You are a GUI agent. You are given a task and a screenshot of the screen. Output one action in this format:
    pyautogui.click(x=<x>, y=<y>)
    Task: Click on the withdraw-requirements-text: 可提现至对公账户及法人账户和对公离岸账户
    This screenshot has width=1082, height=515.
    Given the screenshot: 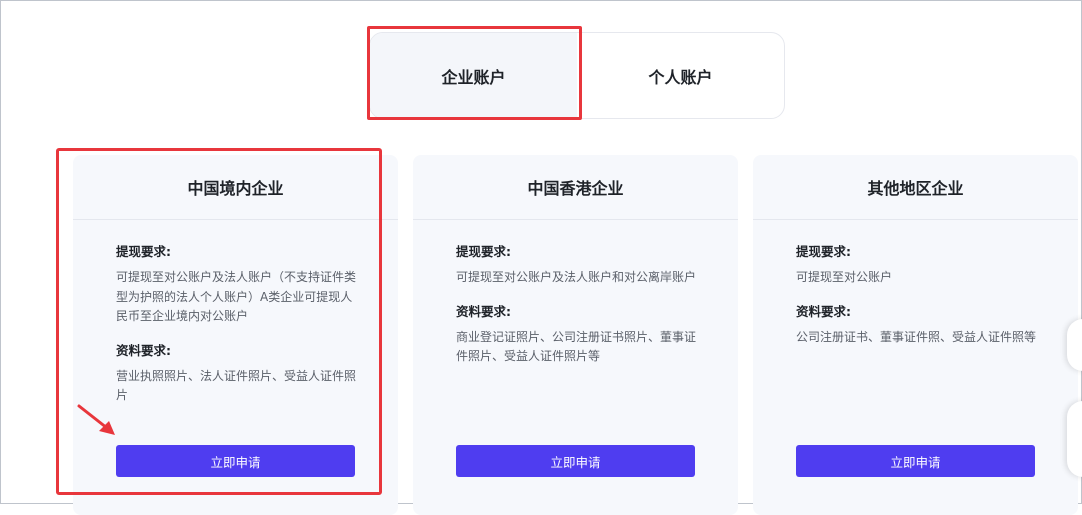 What is the action you would take?
    pyautogui.click(x=576, y=277)
    